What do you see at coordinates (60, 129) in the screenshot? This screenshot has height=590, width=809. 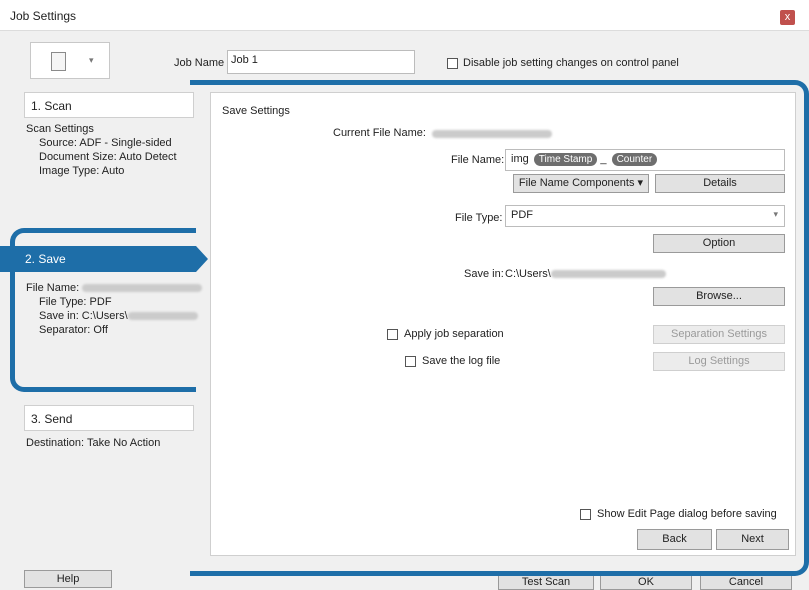 I see `scan-settings-heading: Scan Settings` at bounding box center [60, 129].